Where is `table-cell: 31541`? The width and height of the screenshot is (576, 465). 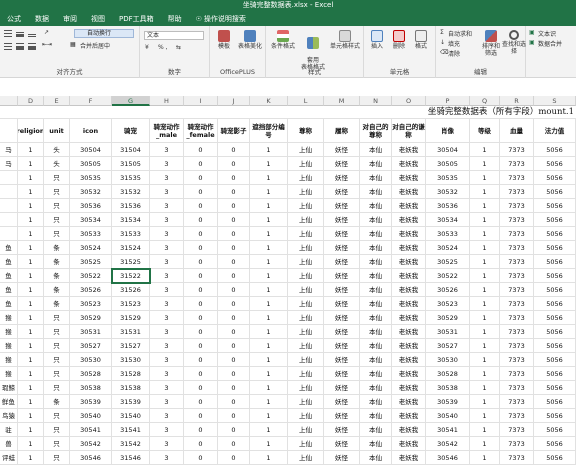
table-cell: 31541 is located at coordinates (131, 430).